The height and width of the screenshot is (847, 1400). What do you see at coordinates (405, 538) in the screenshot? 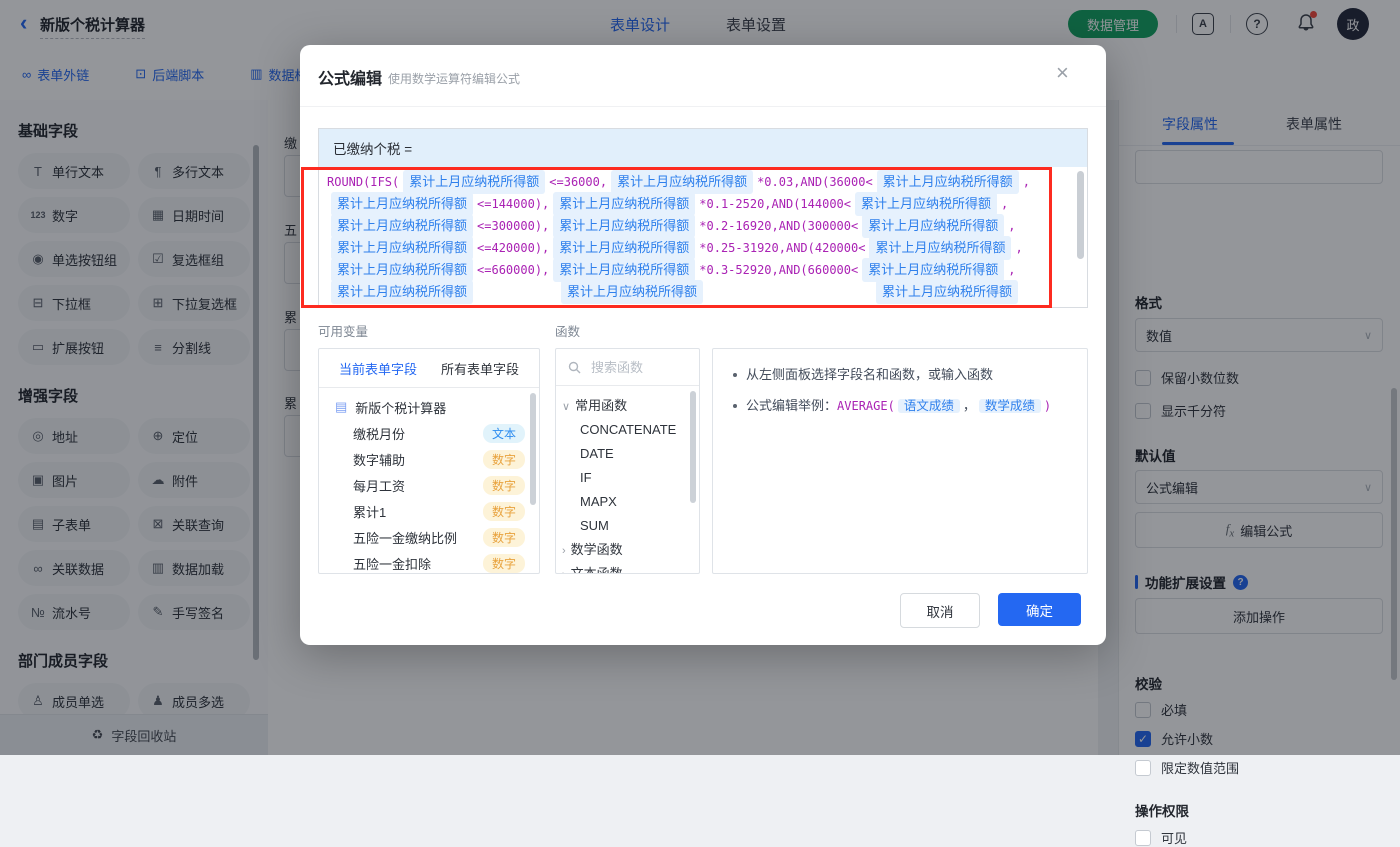
I see `variable-name: 五险一金缴纳比例` at bounding box center [405, 538].